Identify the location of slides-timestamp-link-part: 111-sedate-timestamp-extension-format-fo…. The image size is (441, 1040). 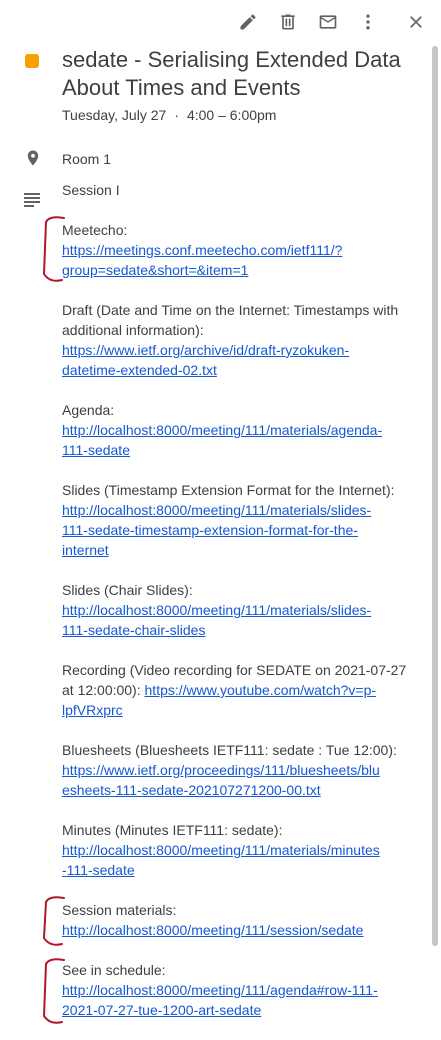
(210, 530).